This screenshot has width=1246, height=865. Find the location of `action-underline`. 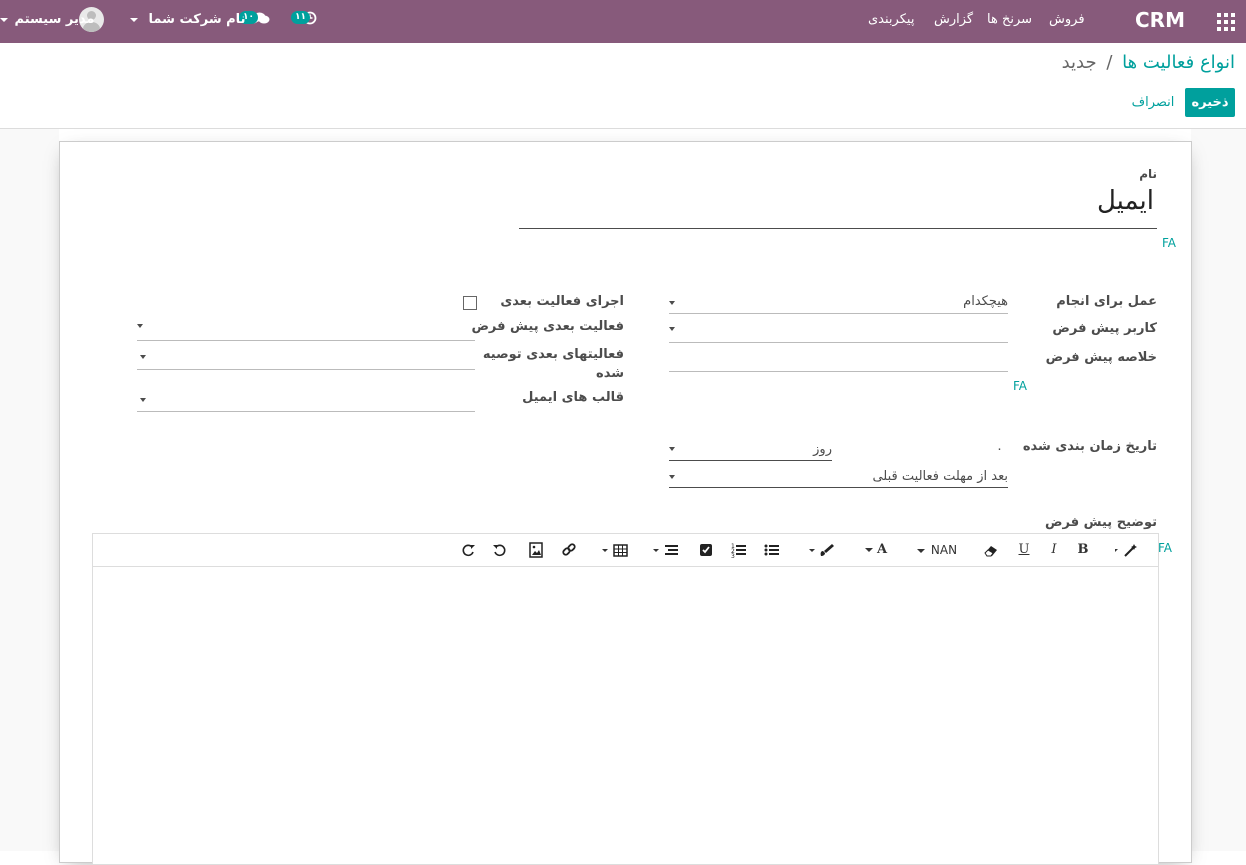

action-underline is located at coordinates (838, 313).